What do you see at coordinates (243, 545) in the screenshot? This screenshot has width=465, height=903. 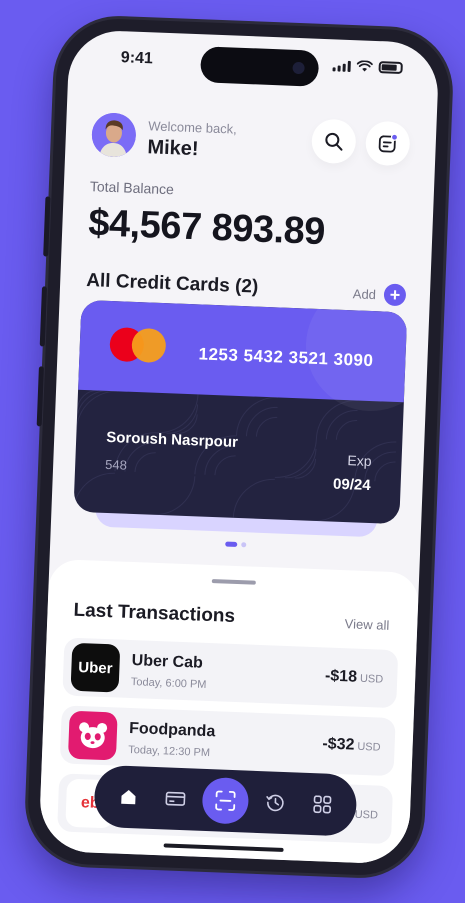 I see `page-dot` at bounding box center [243, 545].